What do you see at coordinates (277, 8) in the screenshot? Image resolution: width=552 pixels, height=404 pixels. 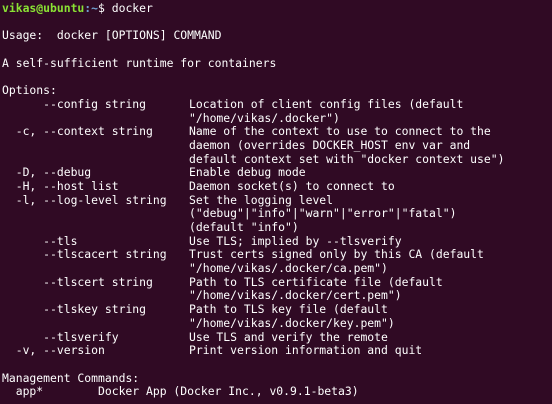 I see `prompt-line: vikas@ubuntu:~$ docker` at bounding box center [277, 8].